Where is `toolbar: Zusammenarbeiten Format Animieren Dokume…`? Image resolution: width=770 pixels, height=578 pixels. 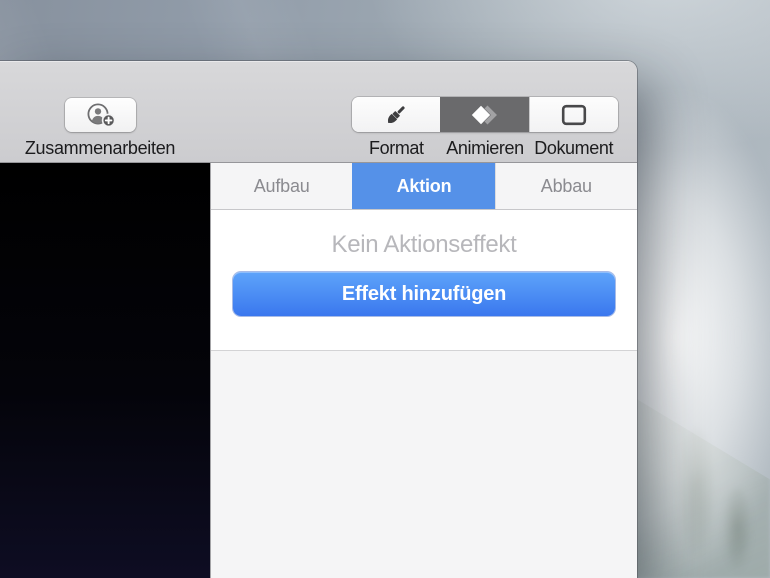
toolbar: Zusammenarbeiten Format Animieren Dokume… is located at coordinates (318, 112).